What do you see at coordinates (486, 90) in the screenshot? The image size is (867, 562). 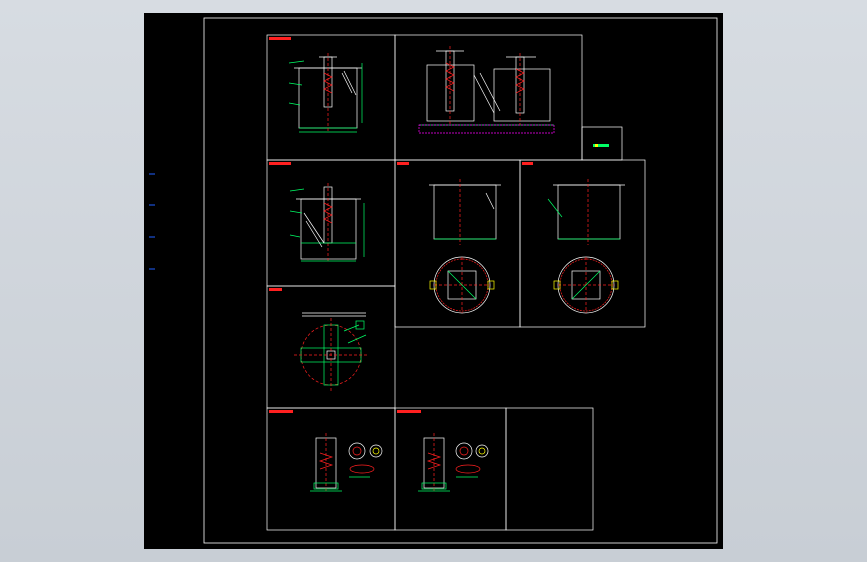 I see `tank-pair-elevation-view` at bounding box center [486, 90].